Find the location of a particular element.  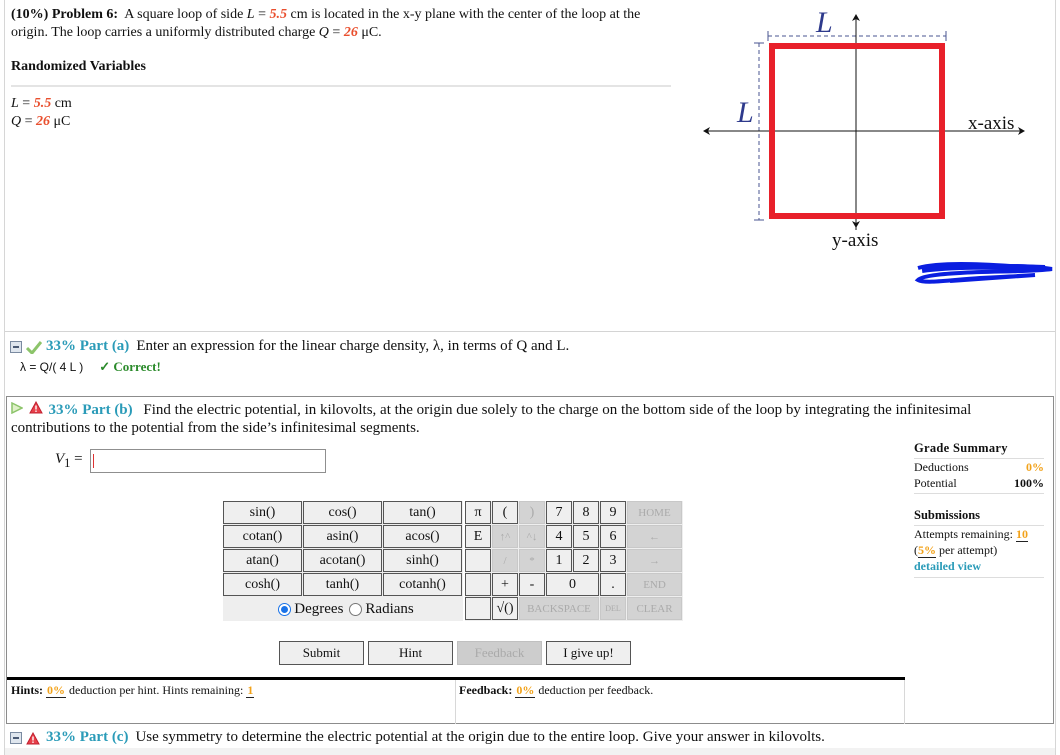

key-2: 2 is located at coordinates (586, 560).